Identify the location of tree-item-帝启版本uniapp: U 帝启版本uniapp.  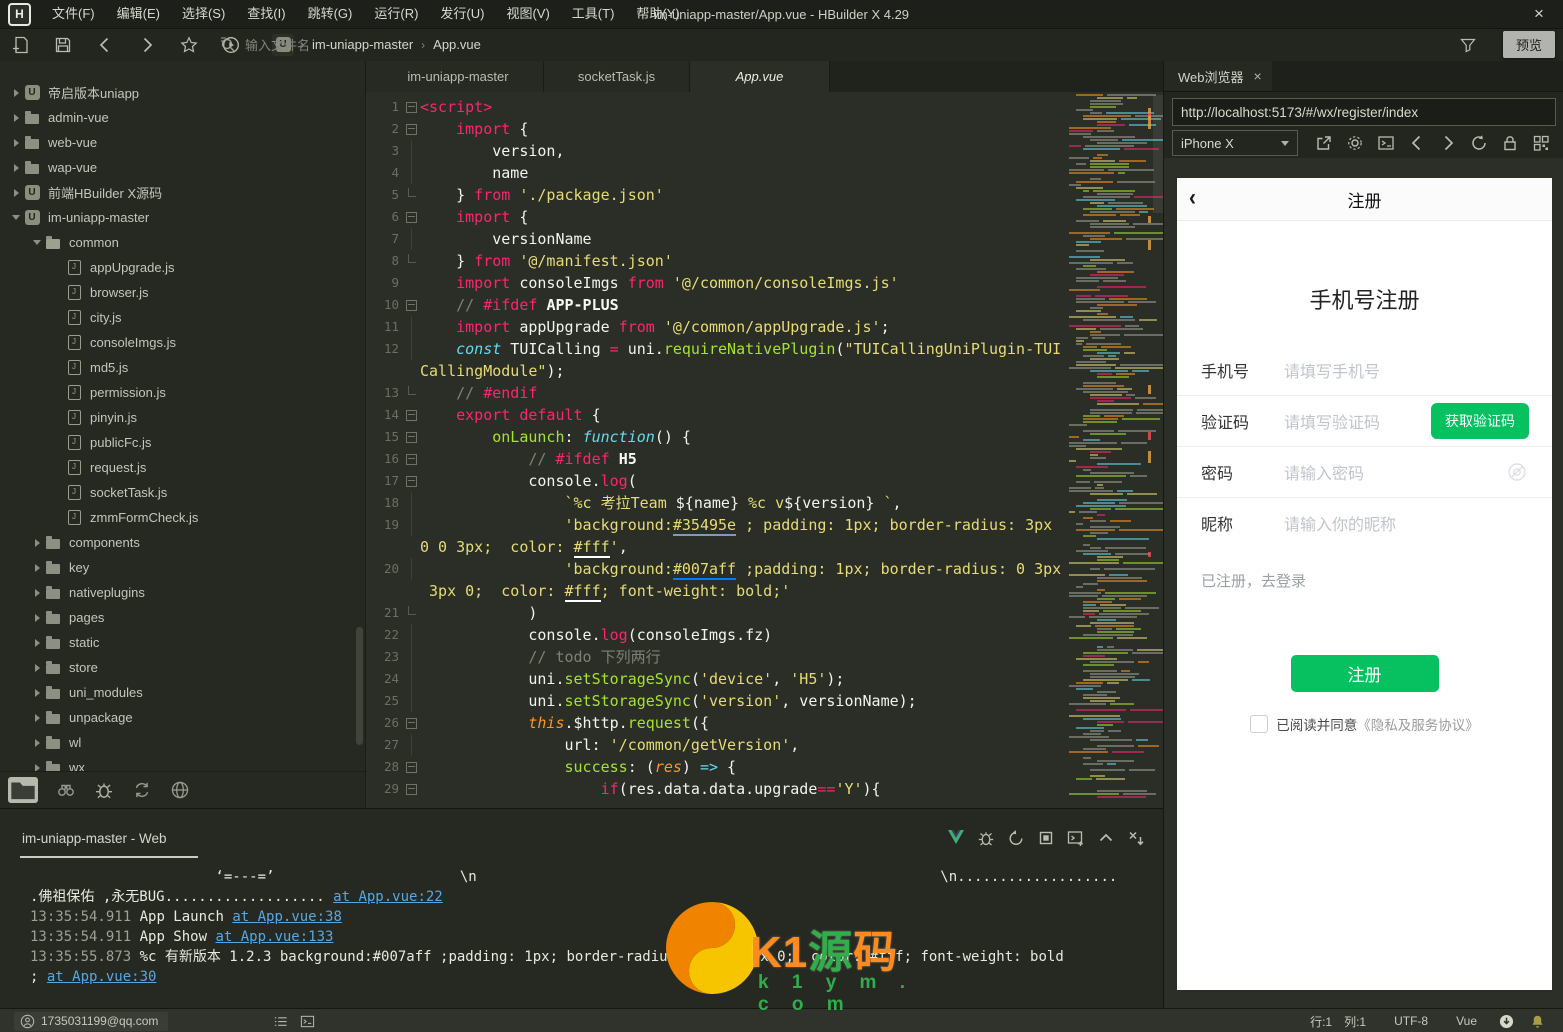
(182, 92).